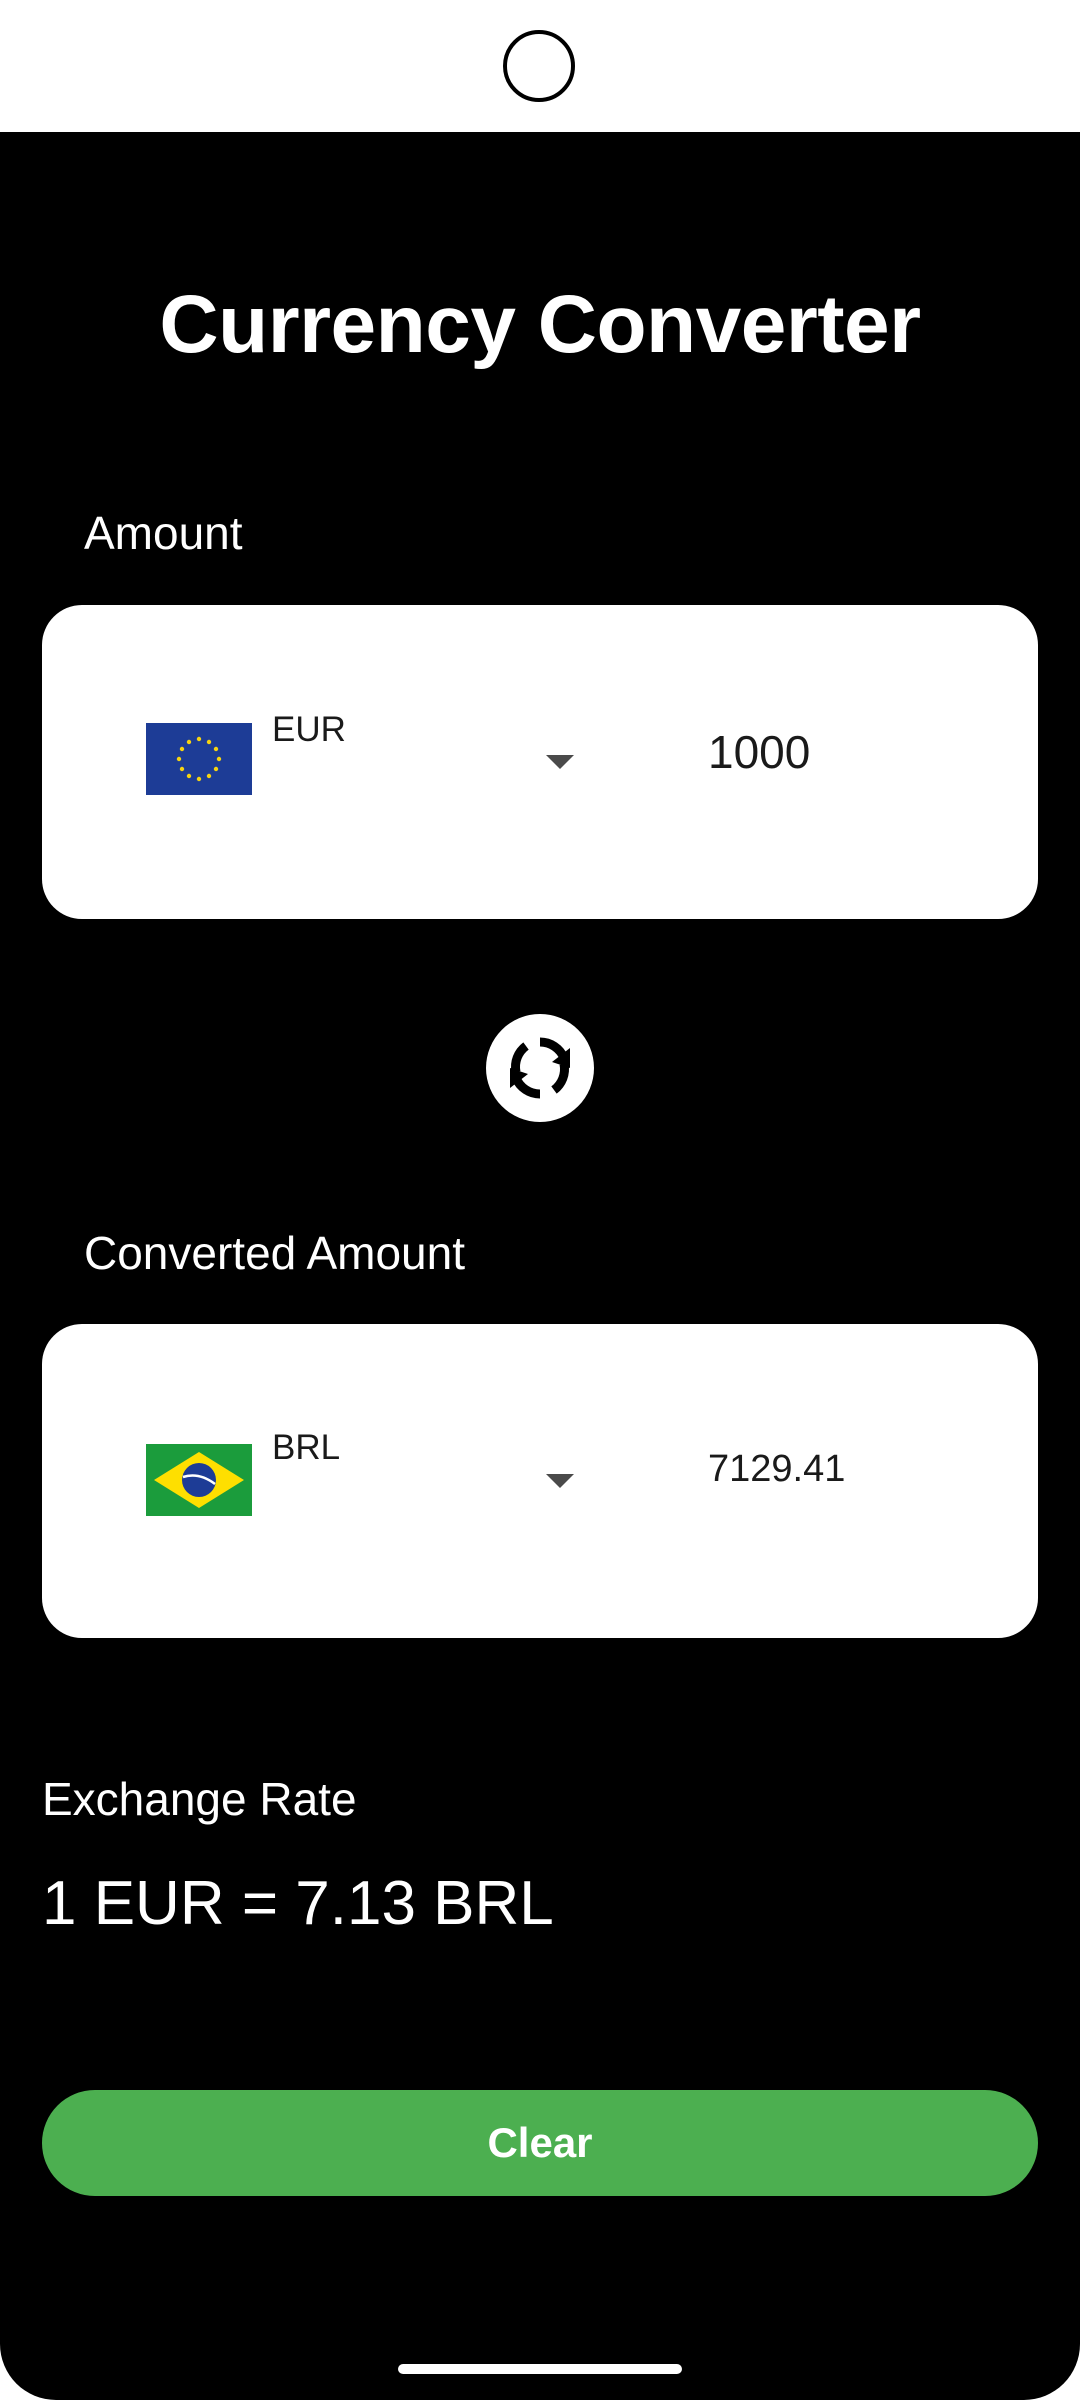  I want to click on exchange-rate-label: Exchange Rate, so click(199, 1799).